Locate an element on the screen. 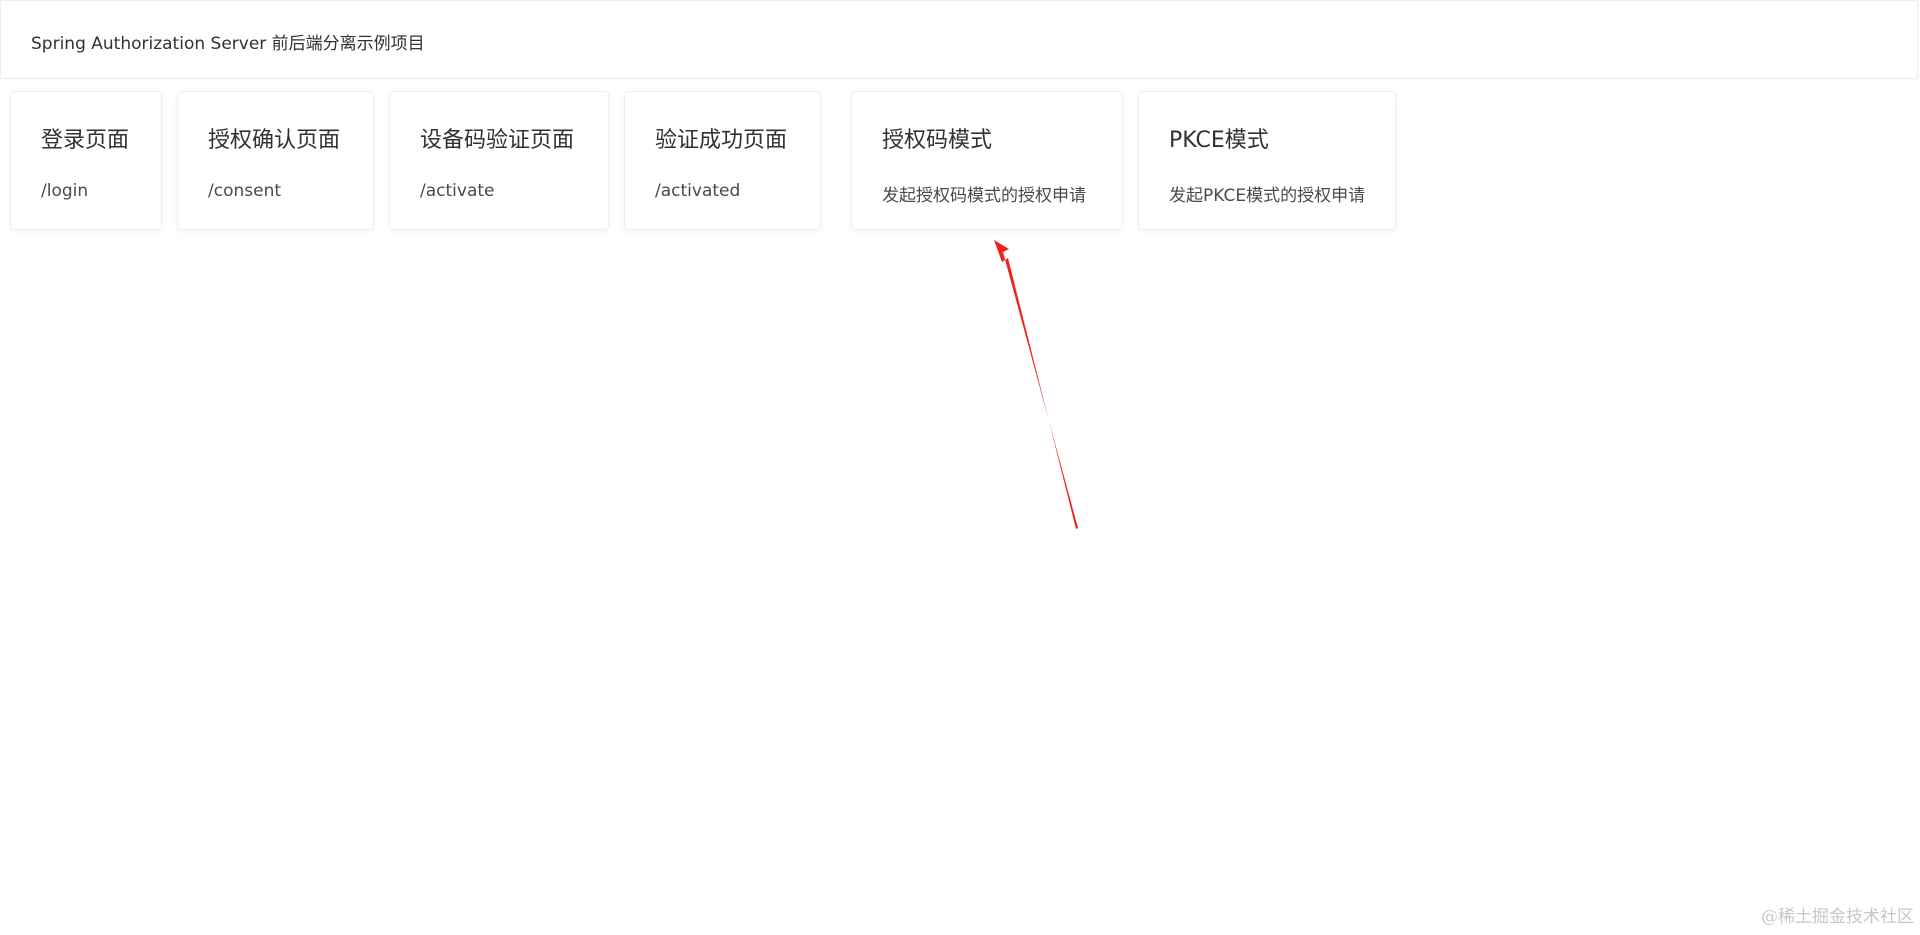  card-description: /login is located at coordinates (65, 191).